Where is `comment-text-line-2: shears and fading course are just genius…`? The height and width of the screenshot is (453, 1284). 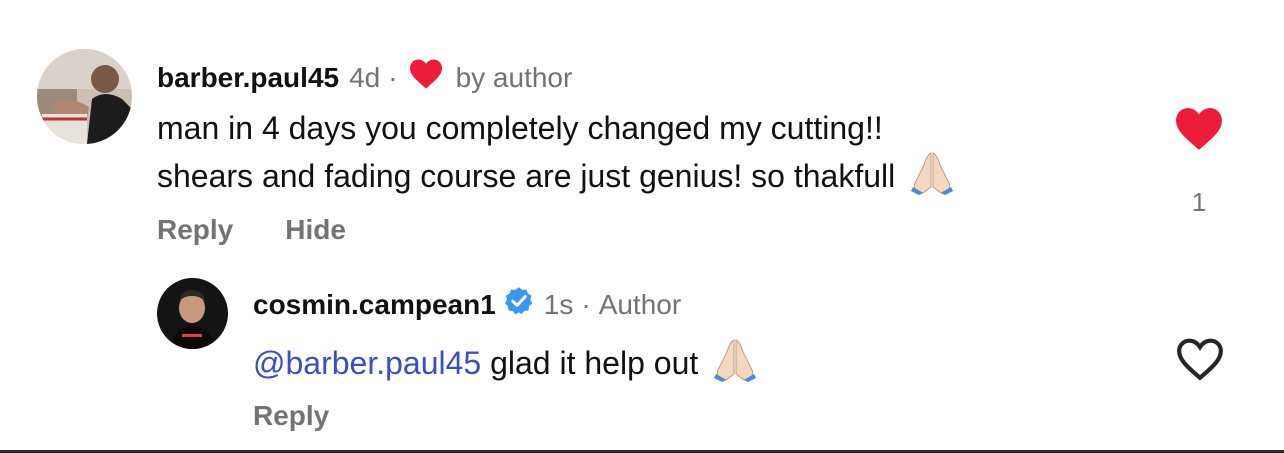
comment-text-line-2: shears and fading course are just genius… is located at coordinates (556, 177).